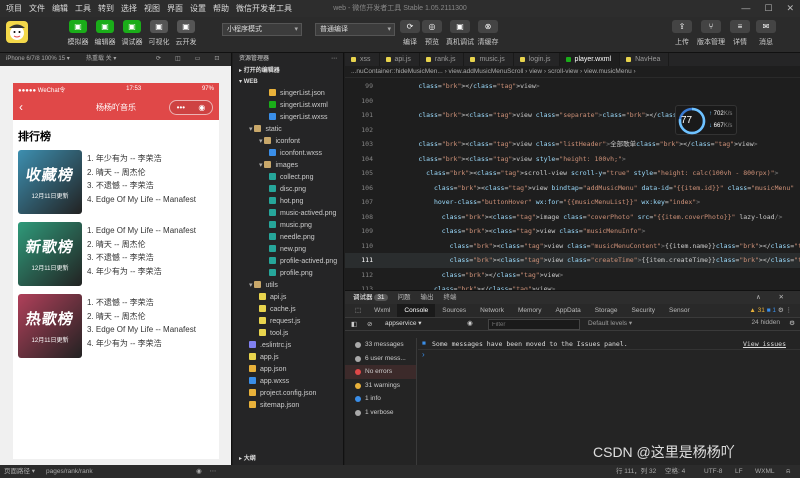  I want to click on file-item: singerList.json, so click(288, 94).